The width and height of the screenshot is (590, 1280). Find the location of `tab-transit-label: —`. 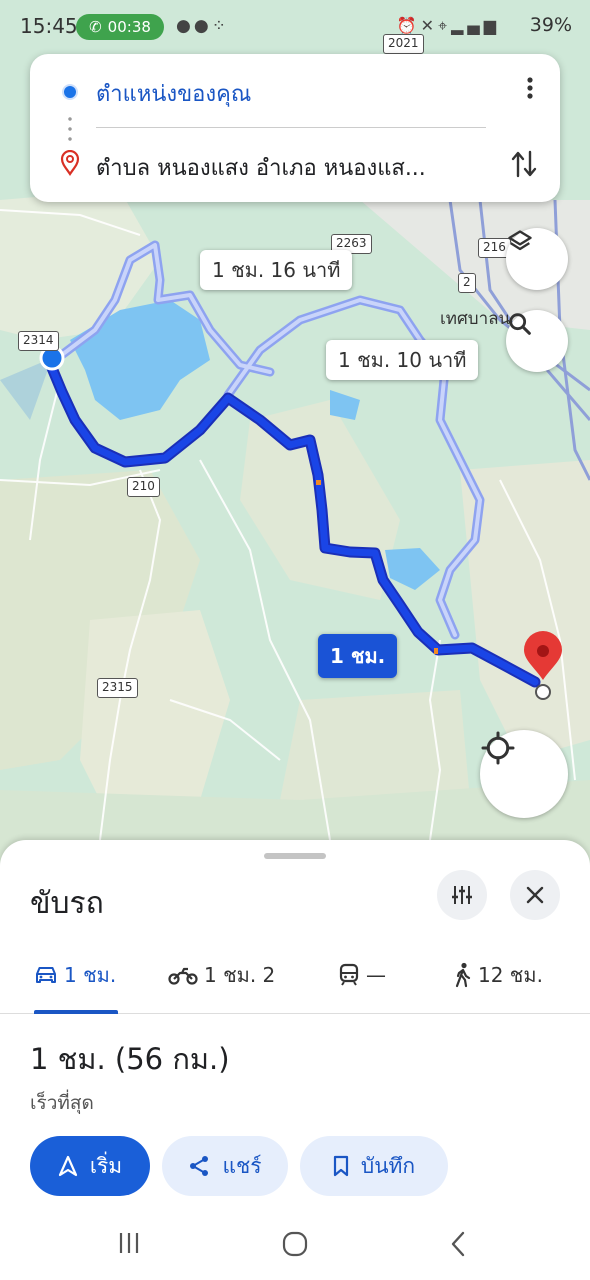

tab-transit-label: — is located at coordinates (376, 975).